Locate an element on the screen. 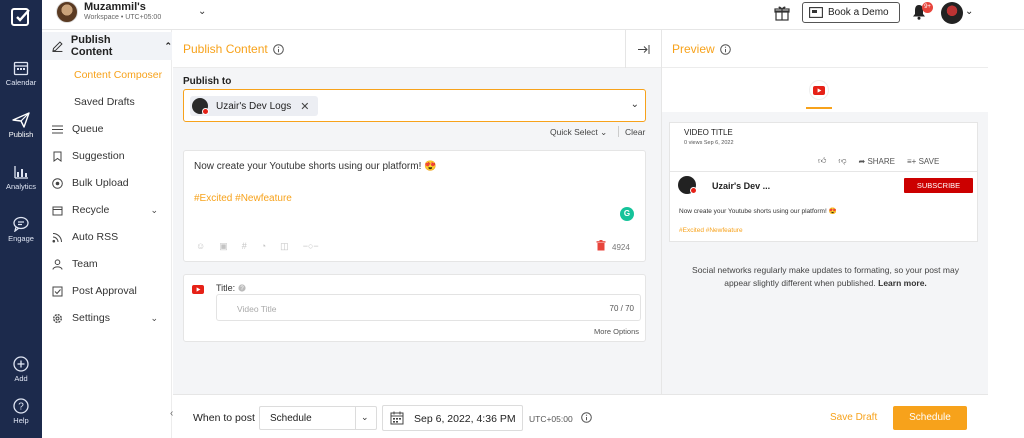 The image size is (1024, 438). share-label: SHARE is located at coordinates (881, 161).